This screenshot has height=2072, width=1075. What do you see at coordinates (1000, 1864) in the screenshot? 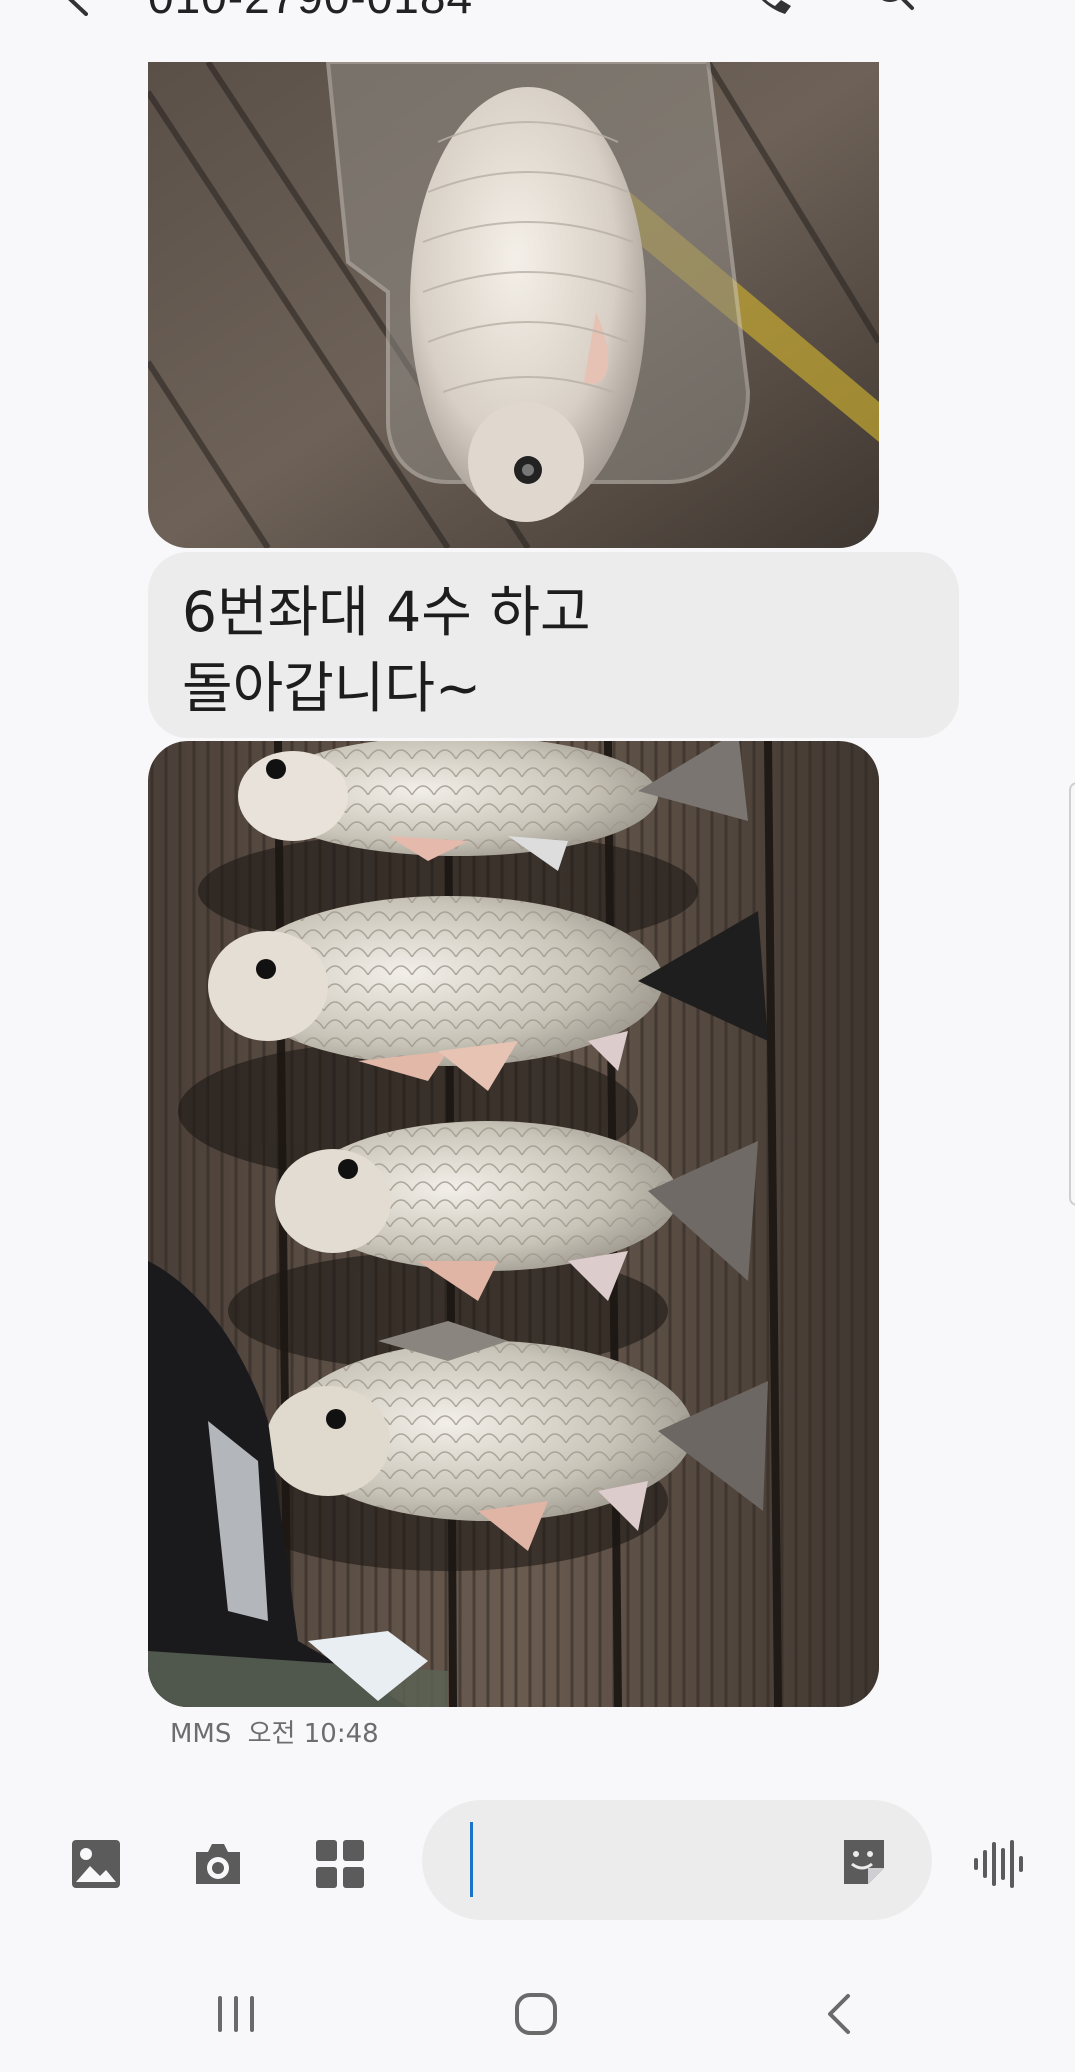
I see `voice-icon` at bounding box center [1000, 1864].